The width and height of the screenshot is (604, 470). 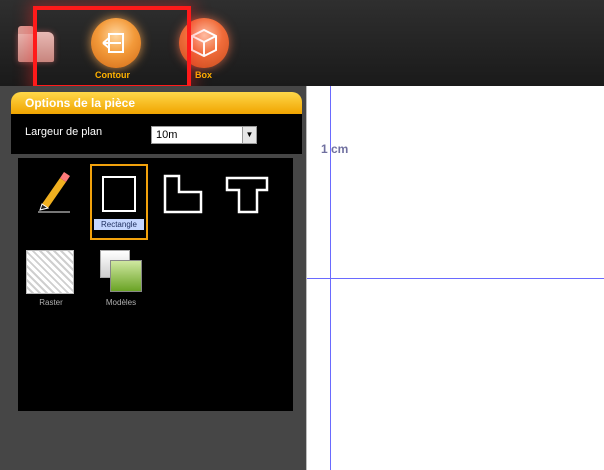 I want to click on largeur-select: 10m ▼, so click(x=204, y=135).